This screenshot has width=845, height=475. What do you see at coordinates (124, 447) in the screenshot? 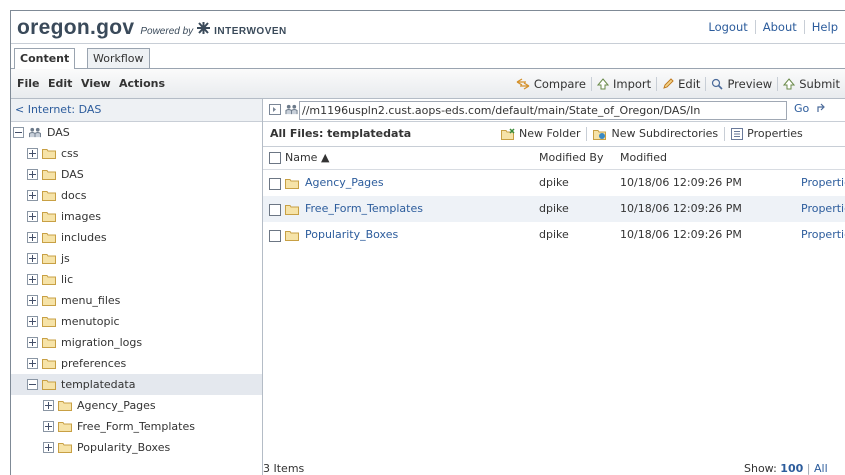
I see `tree-item-label: Popularity_Boxes` at bounding box center [124, 447].